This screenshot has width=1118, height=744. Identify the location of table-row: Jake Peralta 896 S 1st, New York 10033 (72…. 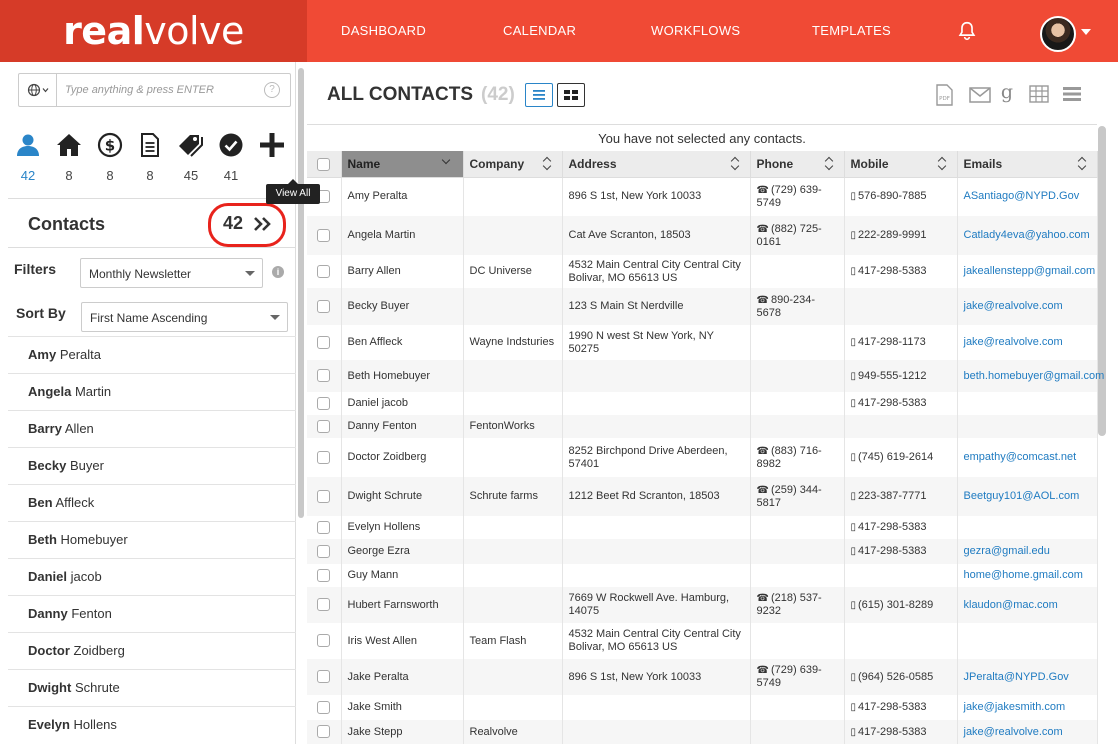
(702, 677).